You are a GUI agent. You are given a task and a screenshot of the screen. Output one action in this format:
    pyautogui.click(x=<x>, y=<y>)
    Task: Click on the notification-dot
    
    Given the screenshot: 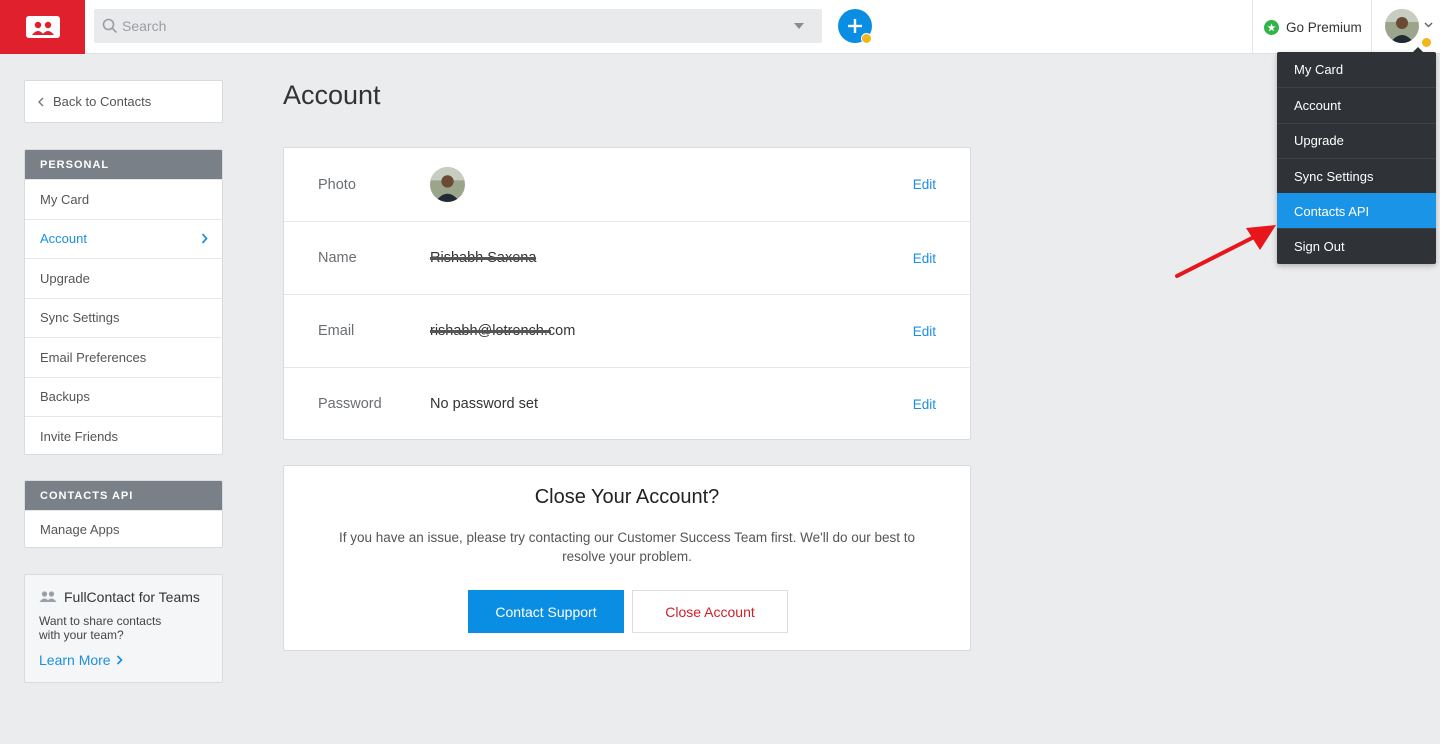 What is the action you would take?
    pyautogui.click(x=866, y=38)
    